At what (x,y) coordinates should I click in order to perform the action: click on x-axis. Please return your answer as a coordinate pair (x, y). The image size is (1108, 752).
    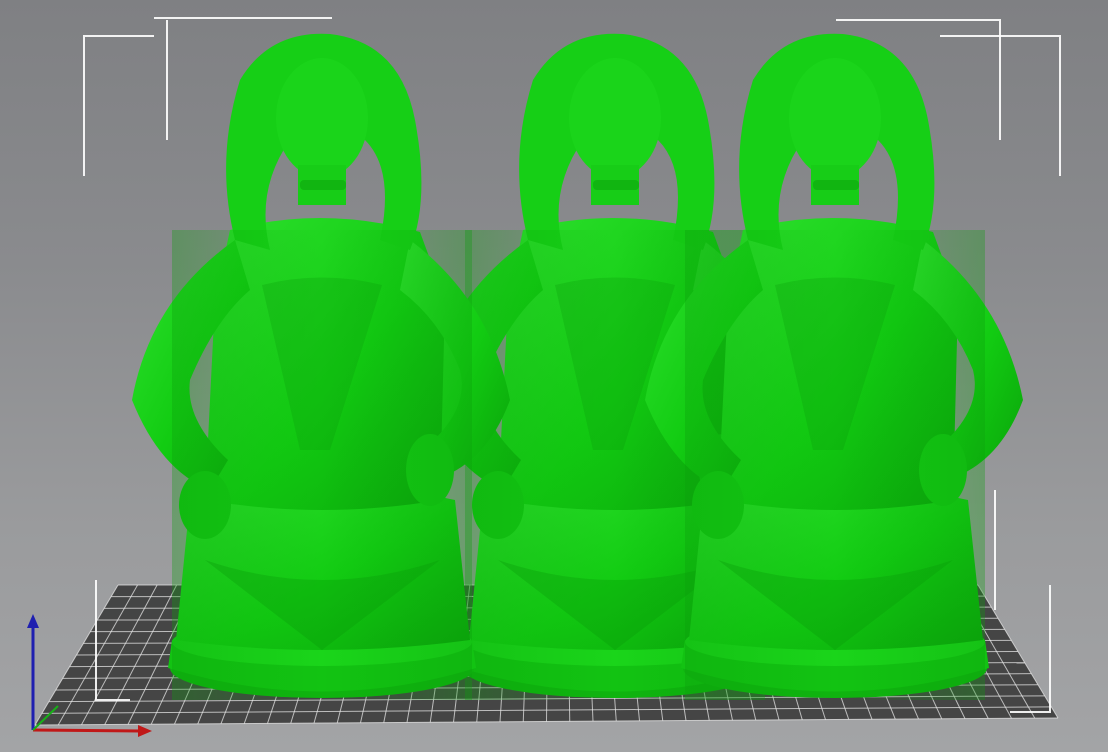
    Looking at the image, I should click on (86, 730).